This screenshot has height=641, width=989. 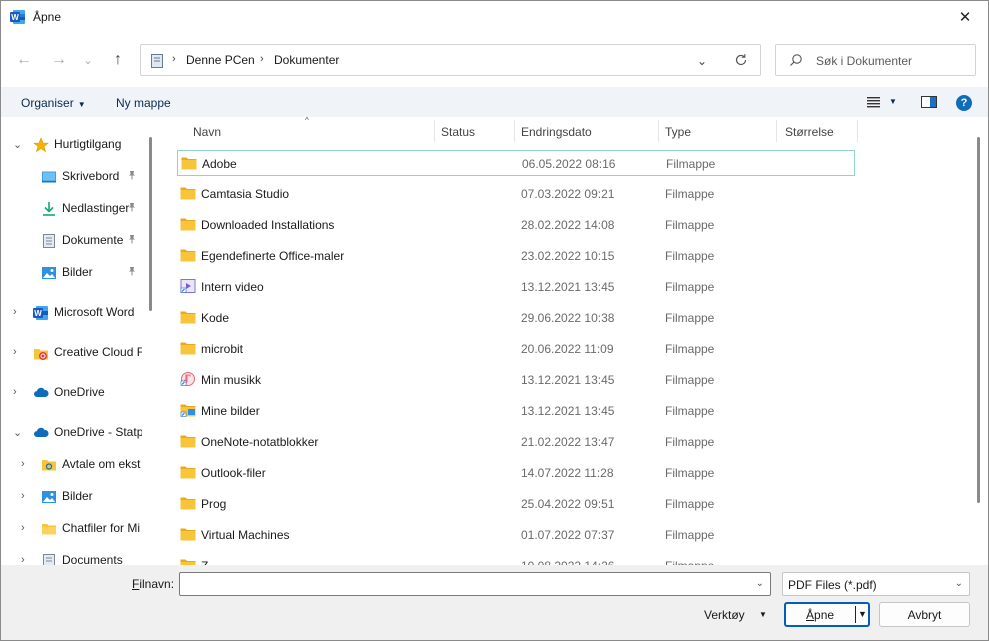 I want to click on file-row: Min musikk 13.12.2021 13:45 Filmappe, so click(x=516, y=380).